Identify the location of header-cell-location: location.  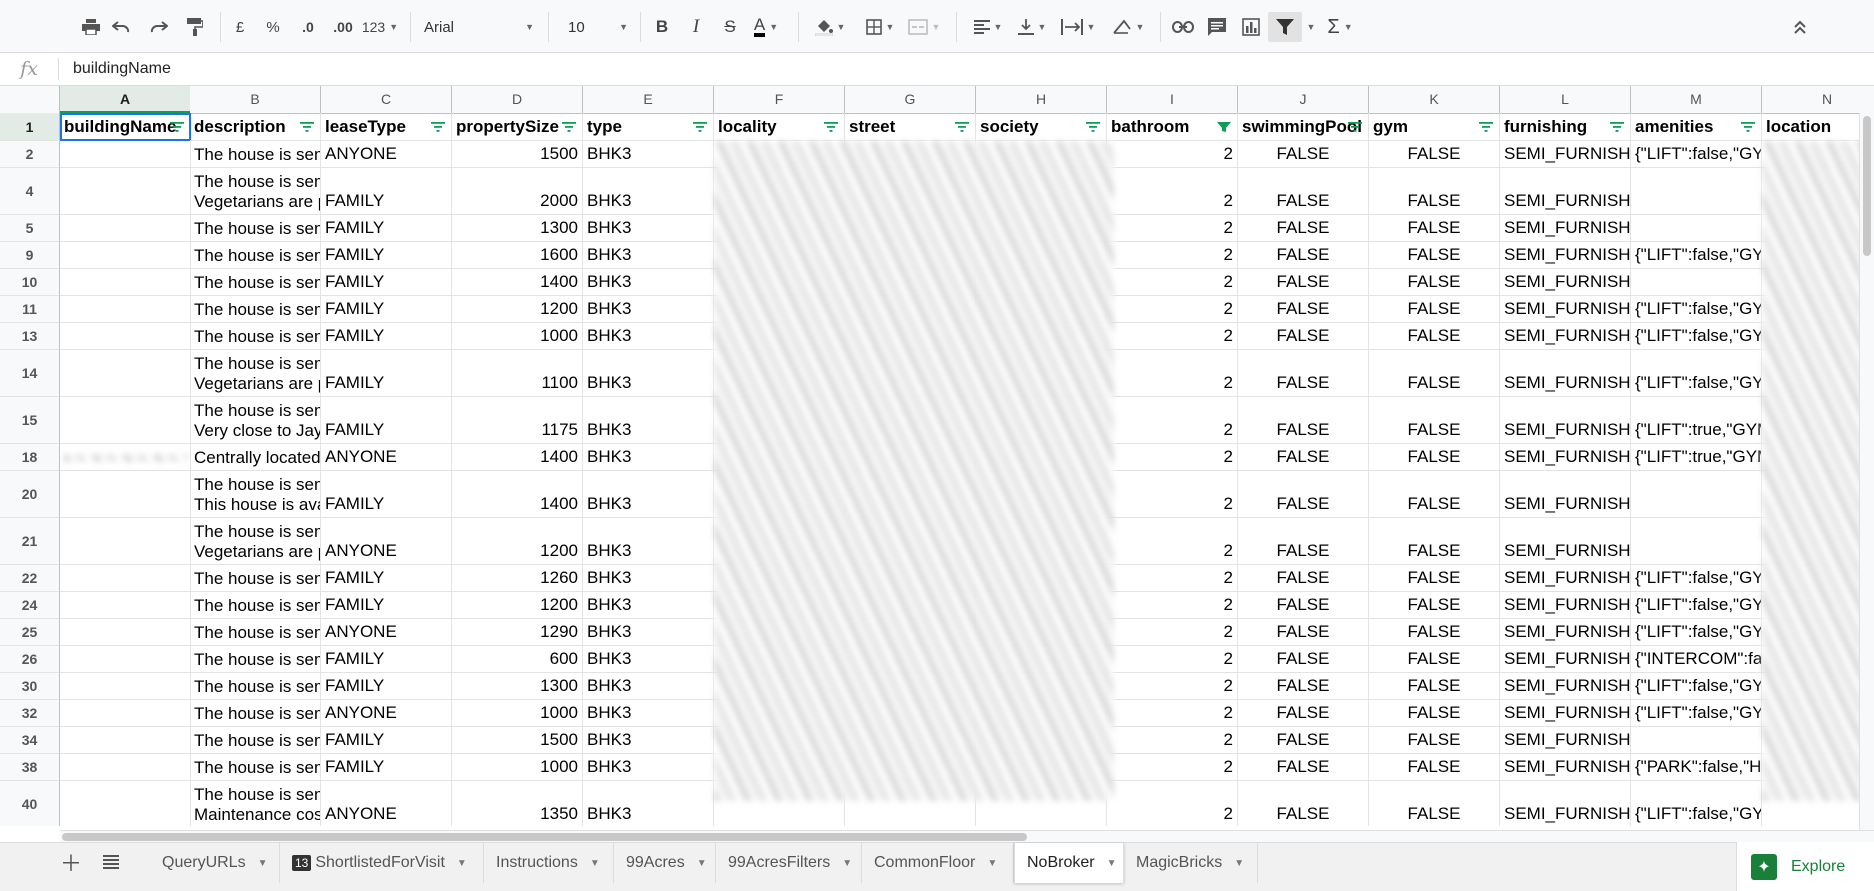
(1818, 127).